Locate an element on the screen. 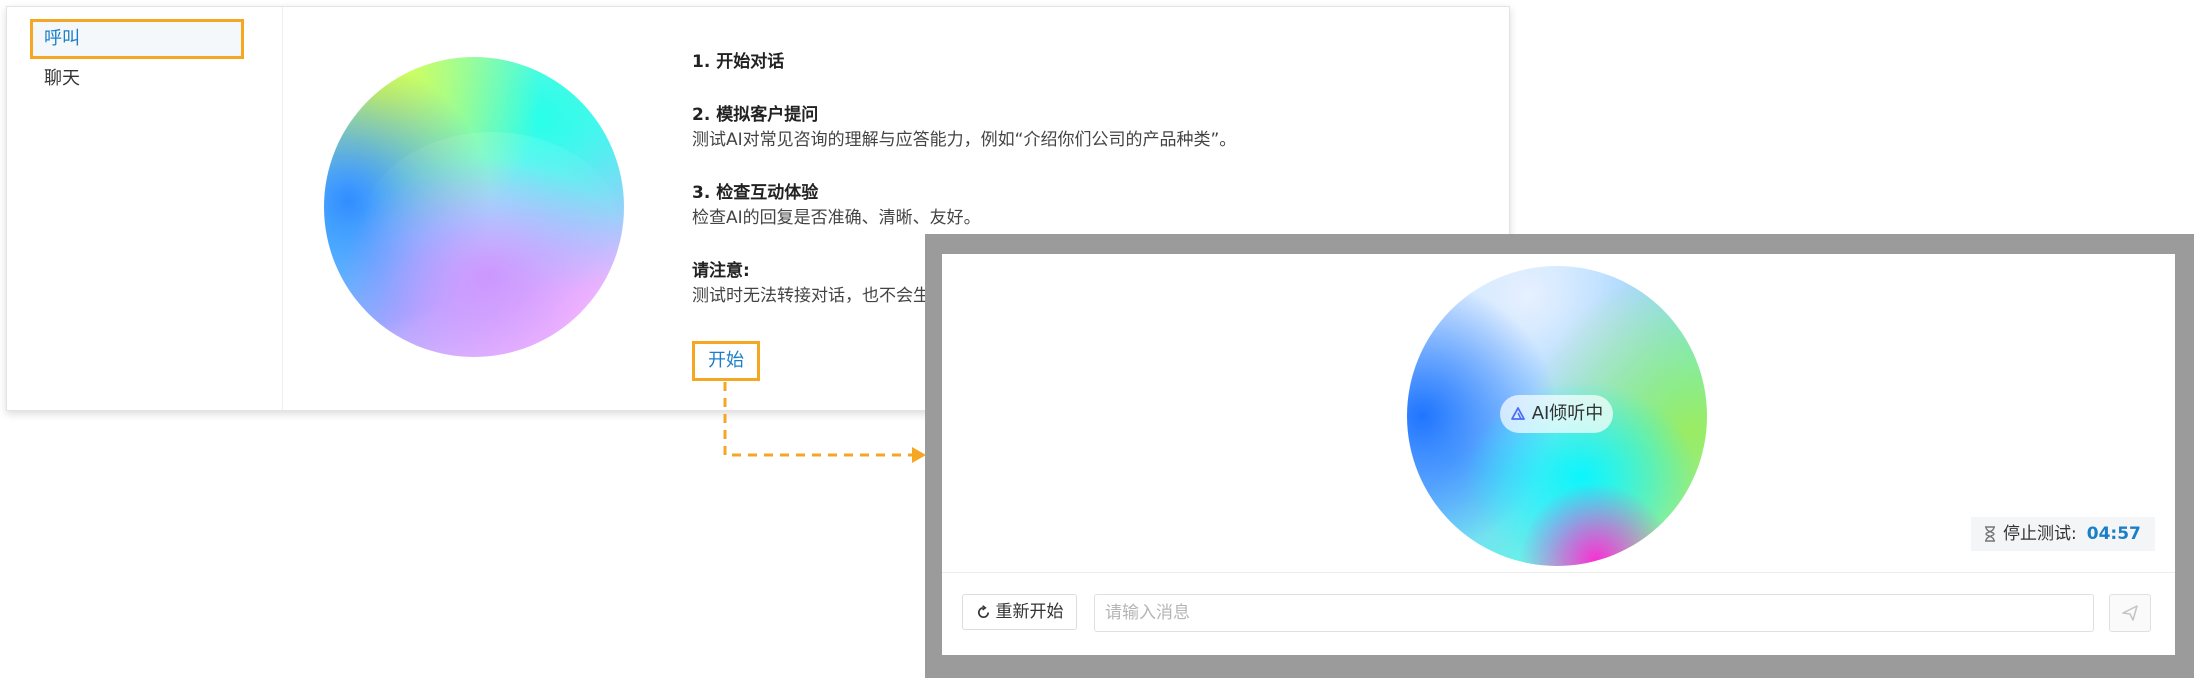 The height and width of the screenshot is (678, 2194). ai-triangle-icon is located at coordinates (1517, 413).